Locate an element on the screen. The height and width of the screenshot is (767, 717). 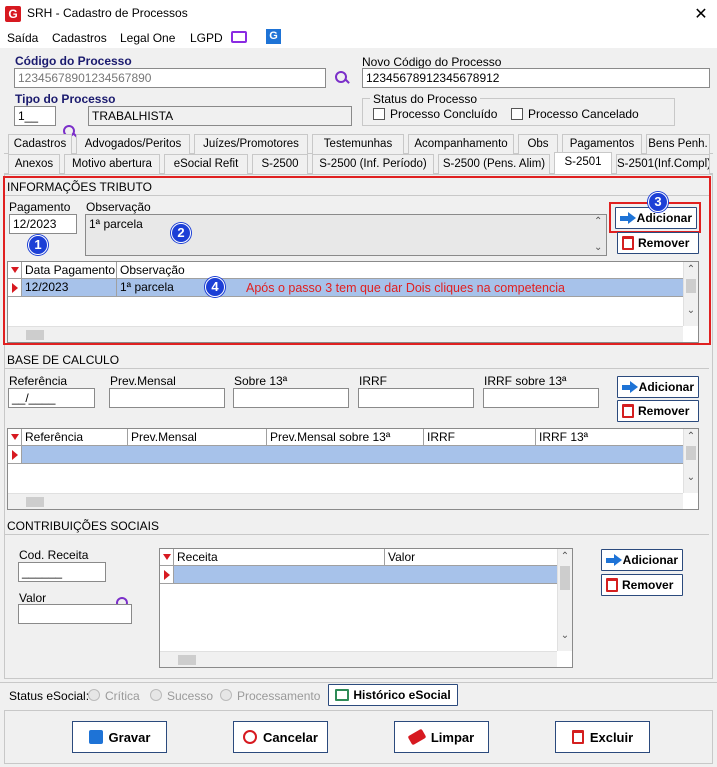
contrib-add-button: Adicionar is located at coordinates (642, 560).